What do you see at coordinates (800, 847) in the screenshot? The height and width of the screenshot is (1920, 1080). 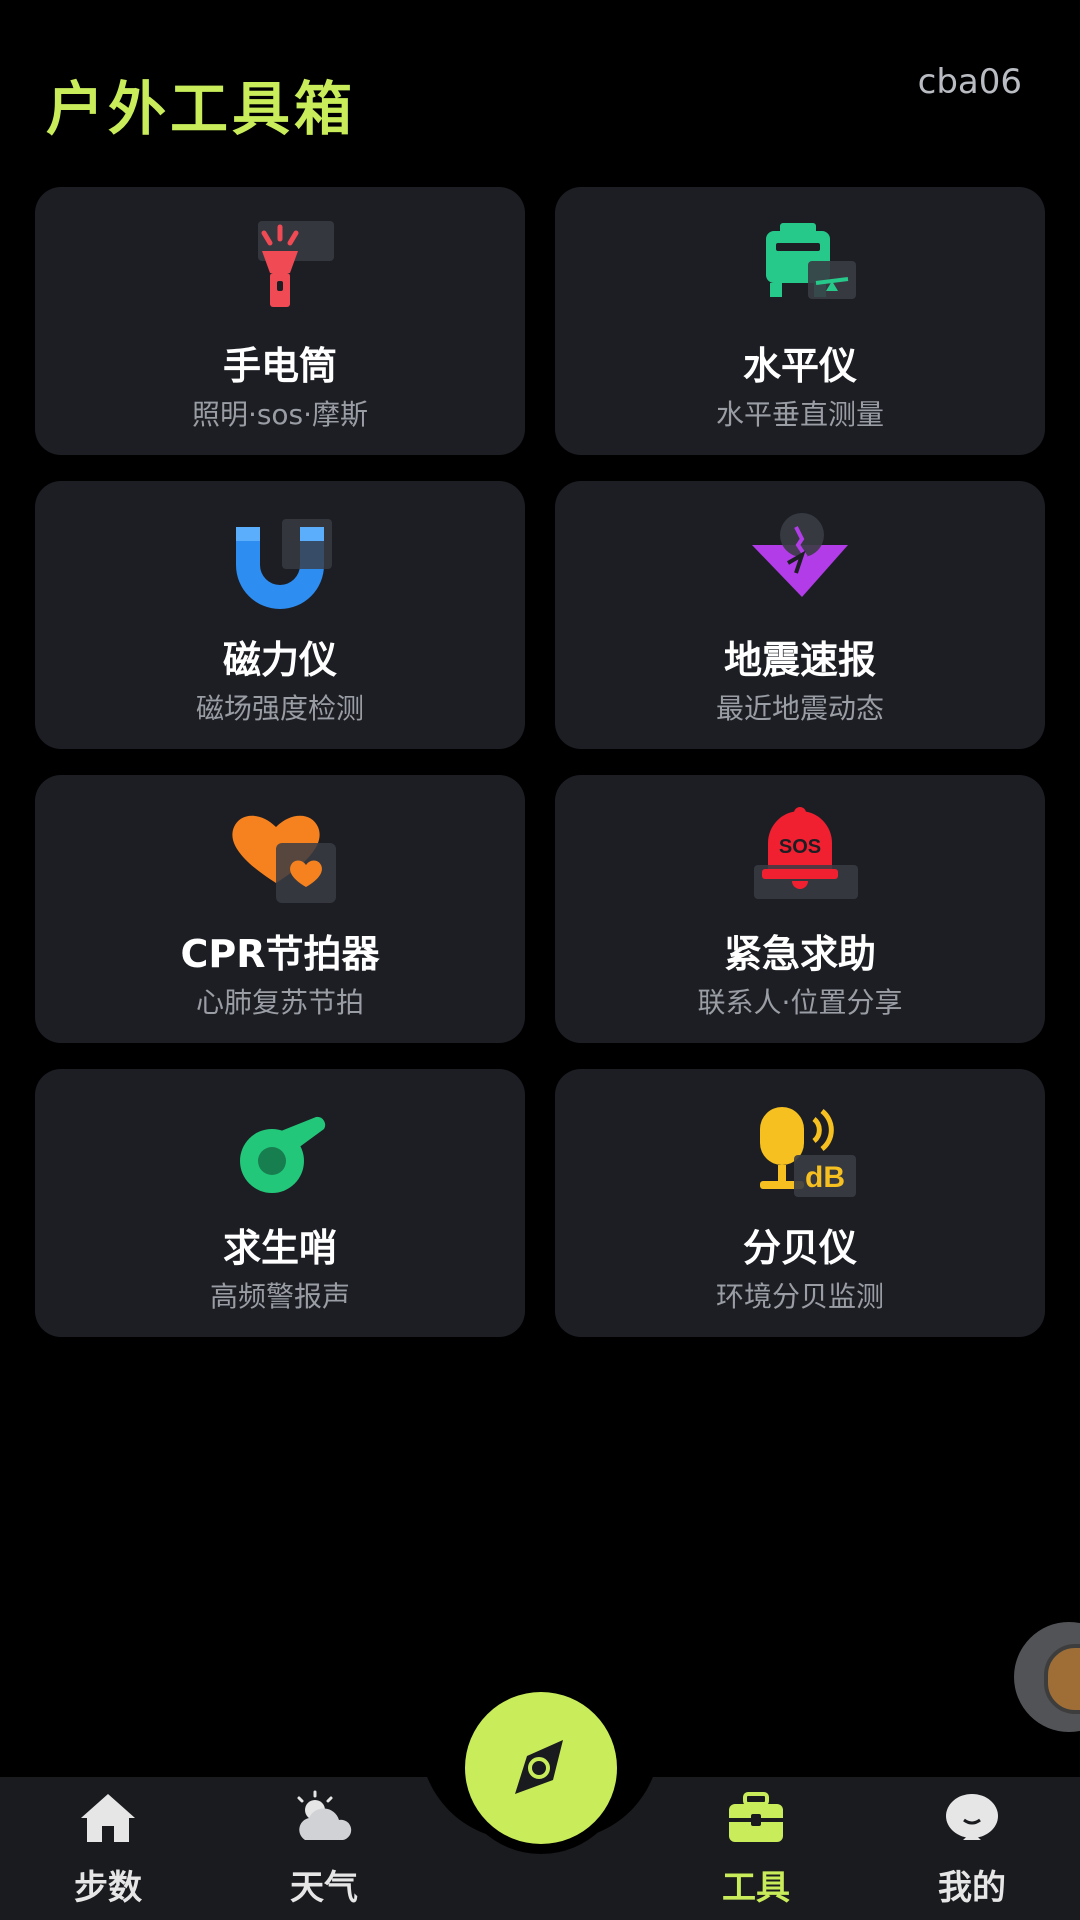 I see `sos-badge: SOS` at bounding box center [800, 847].